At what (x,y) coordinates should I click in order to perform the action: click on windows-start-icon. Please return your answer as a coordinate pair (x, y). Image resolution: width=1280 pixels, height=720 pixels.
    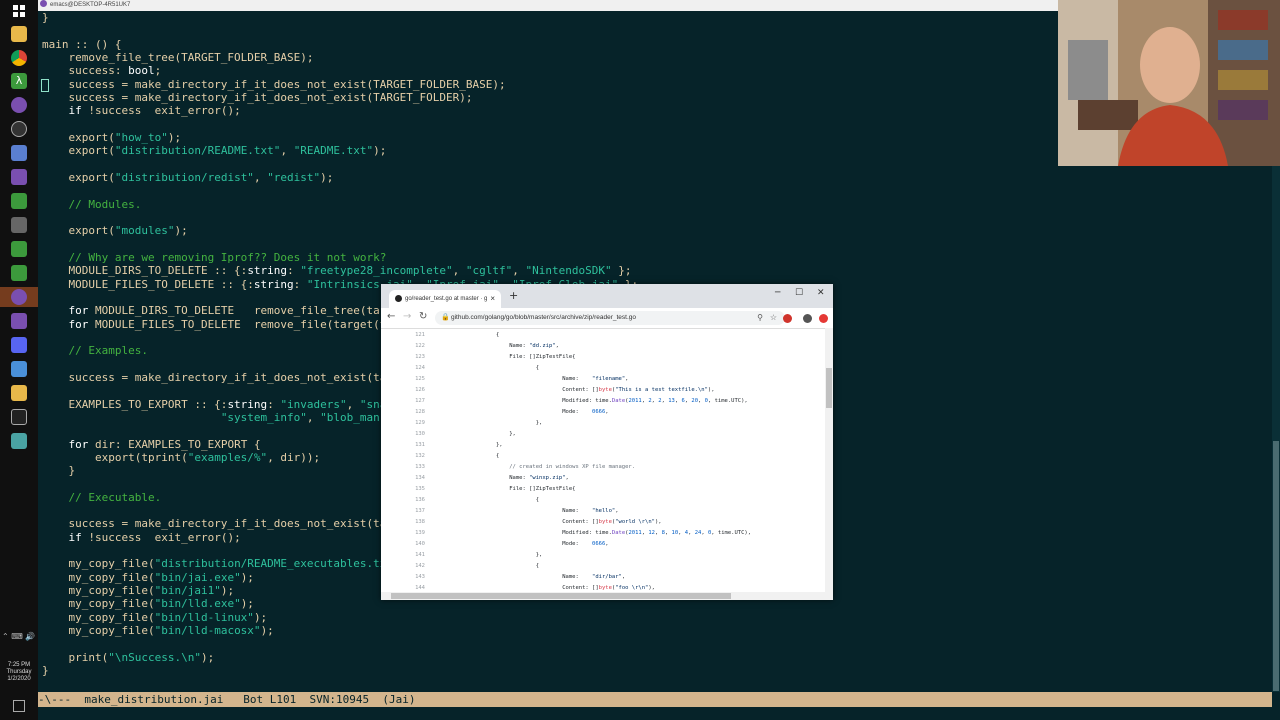
    Looking at the image, I should click on (19, 12).